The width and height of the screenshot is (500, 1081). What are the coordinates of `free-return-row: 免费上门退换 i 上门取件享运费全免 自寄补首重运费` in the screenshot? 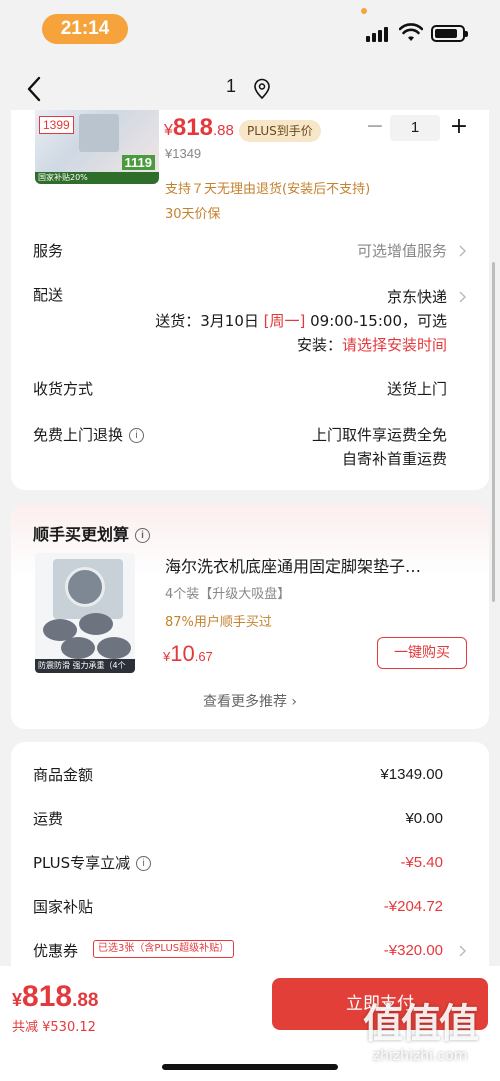 It's located at (250, 444).